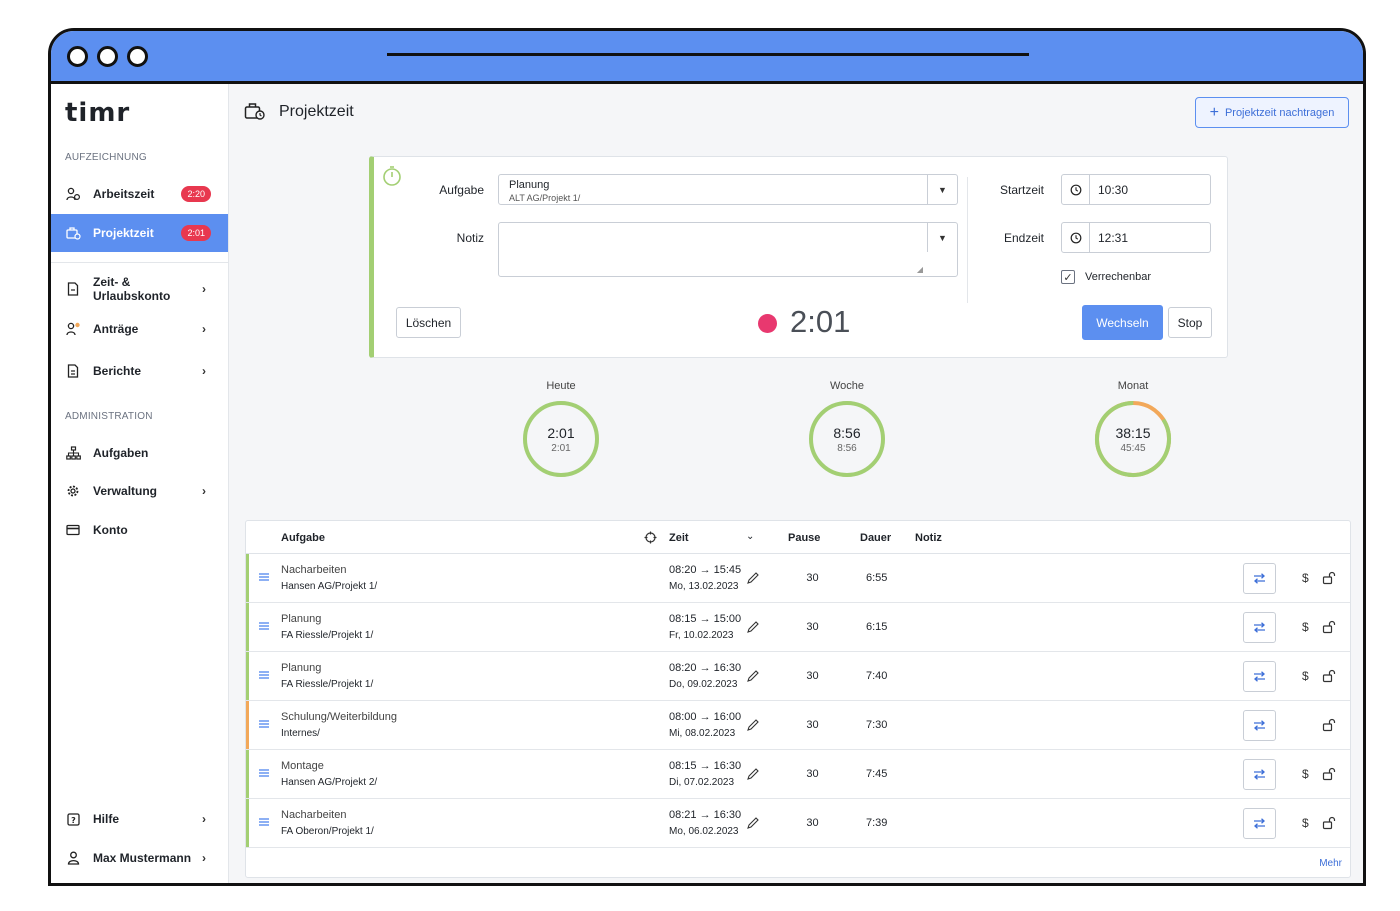 The width and height of the screenshot is (1400, 911). What do you see at coordinates (139, 530) in the screenshot?
I see `sidebar-item-konto: Konto` at bounding box center [139, 530].